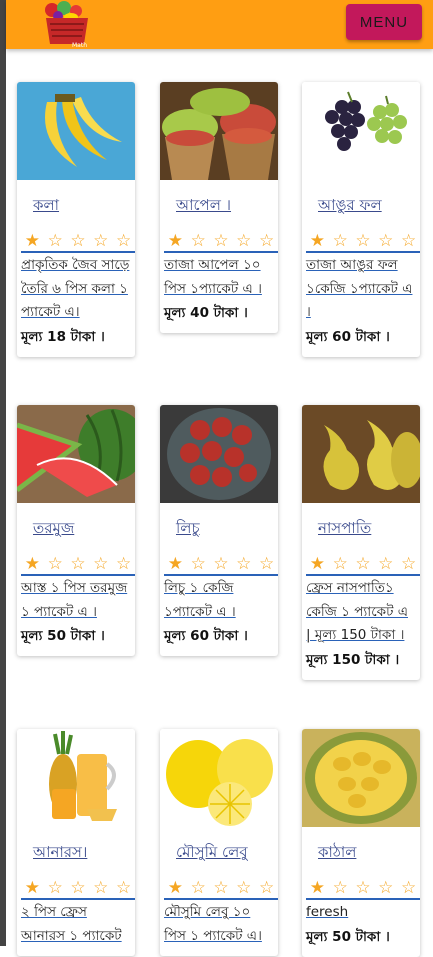  What do you see at coordinates (76, 778) in the screenshot?
I see `pineapple-juice-image` at bounding box center [76, 778].